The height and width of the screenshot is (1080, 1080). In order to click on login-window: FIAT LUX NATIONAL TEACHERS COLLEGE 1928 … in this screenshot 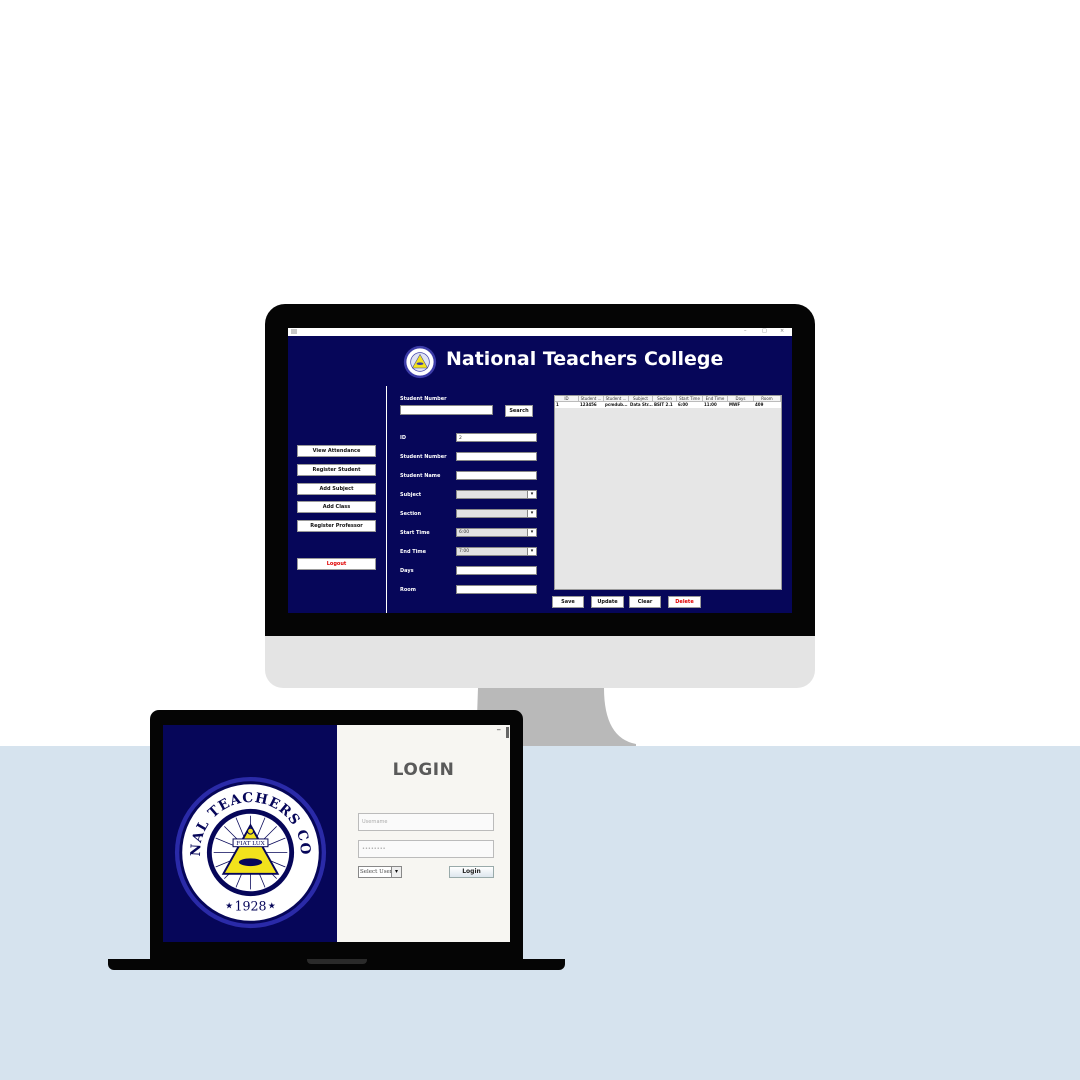, I will do `click(336, 833)`.